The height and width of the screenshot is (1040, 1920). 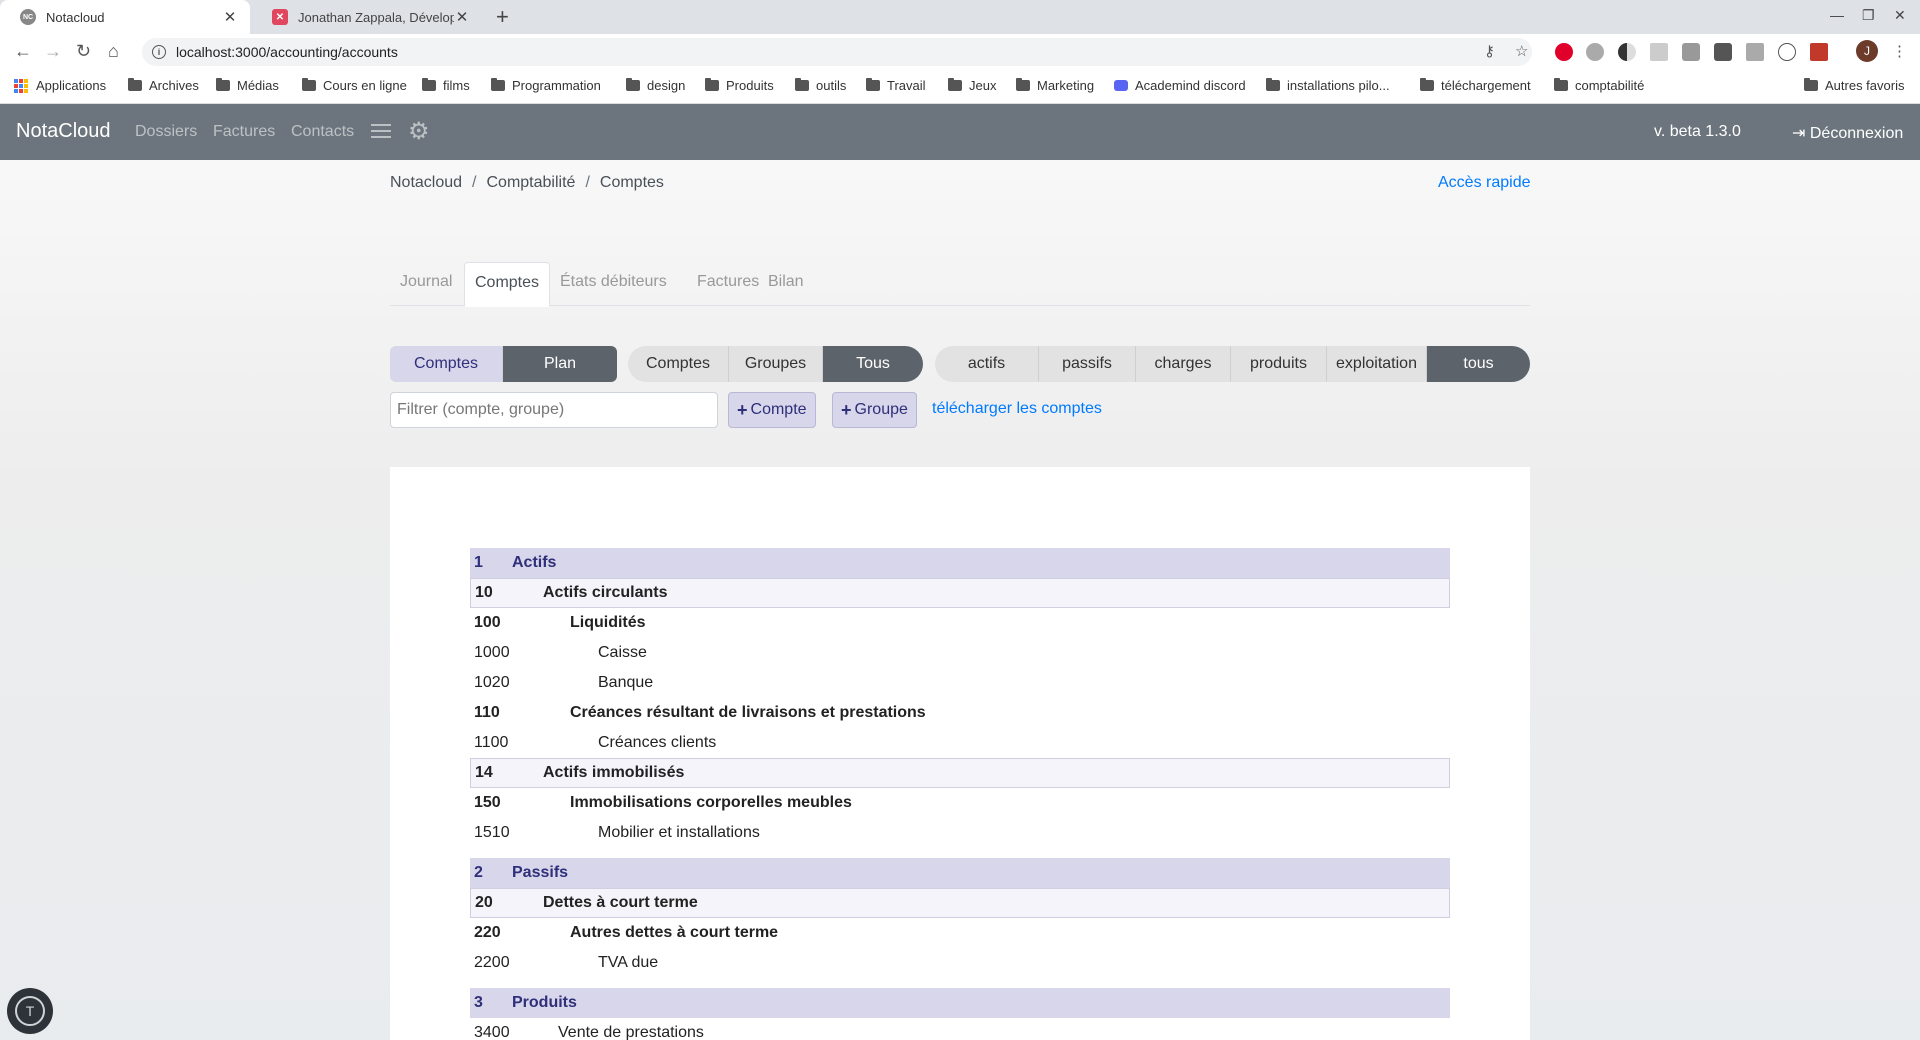 What do you see at coordinates (873, 364) in the screenshot?
I see `type-tous-button: Tous` at bounding box center [873, 364].